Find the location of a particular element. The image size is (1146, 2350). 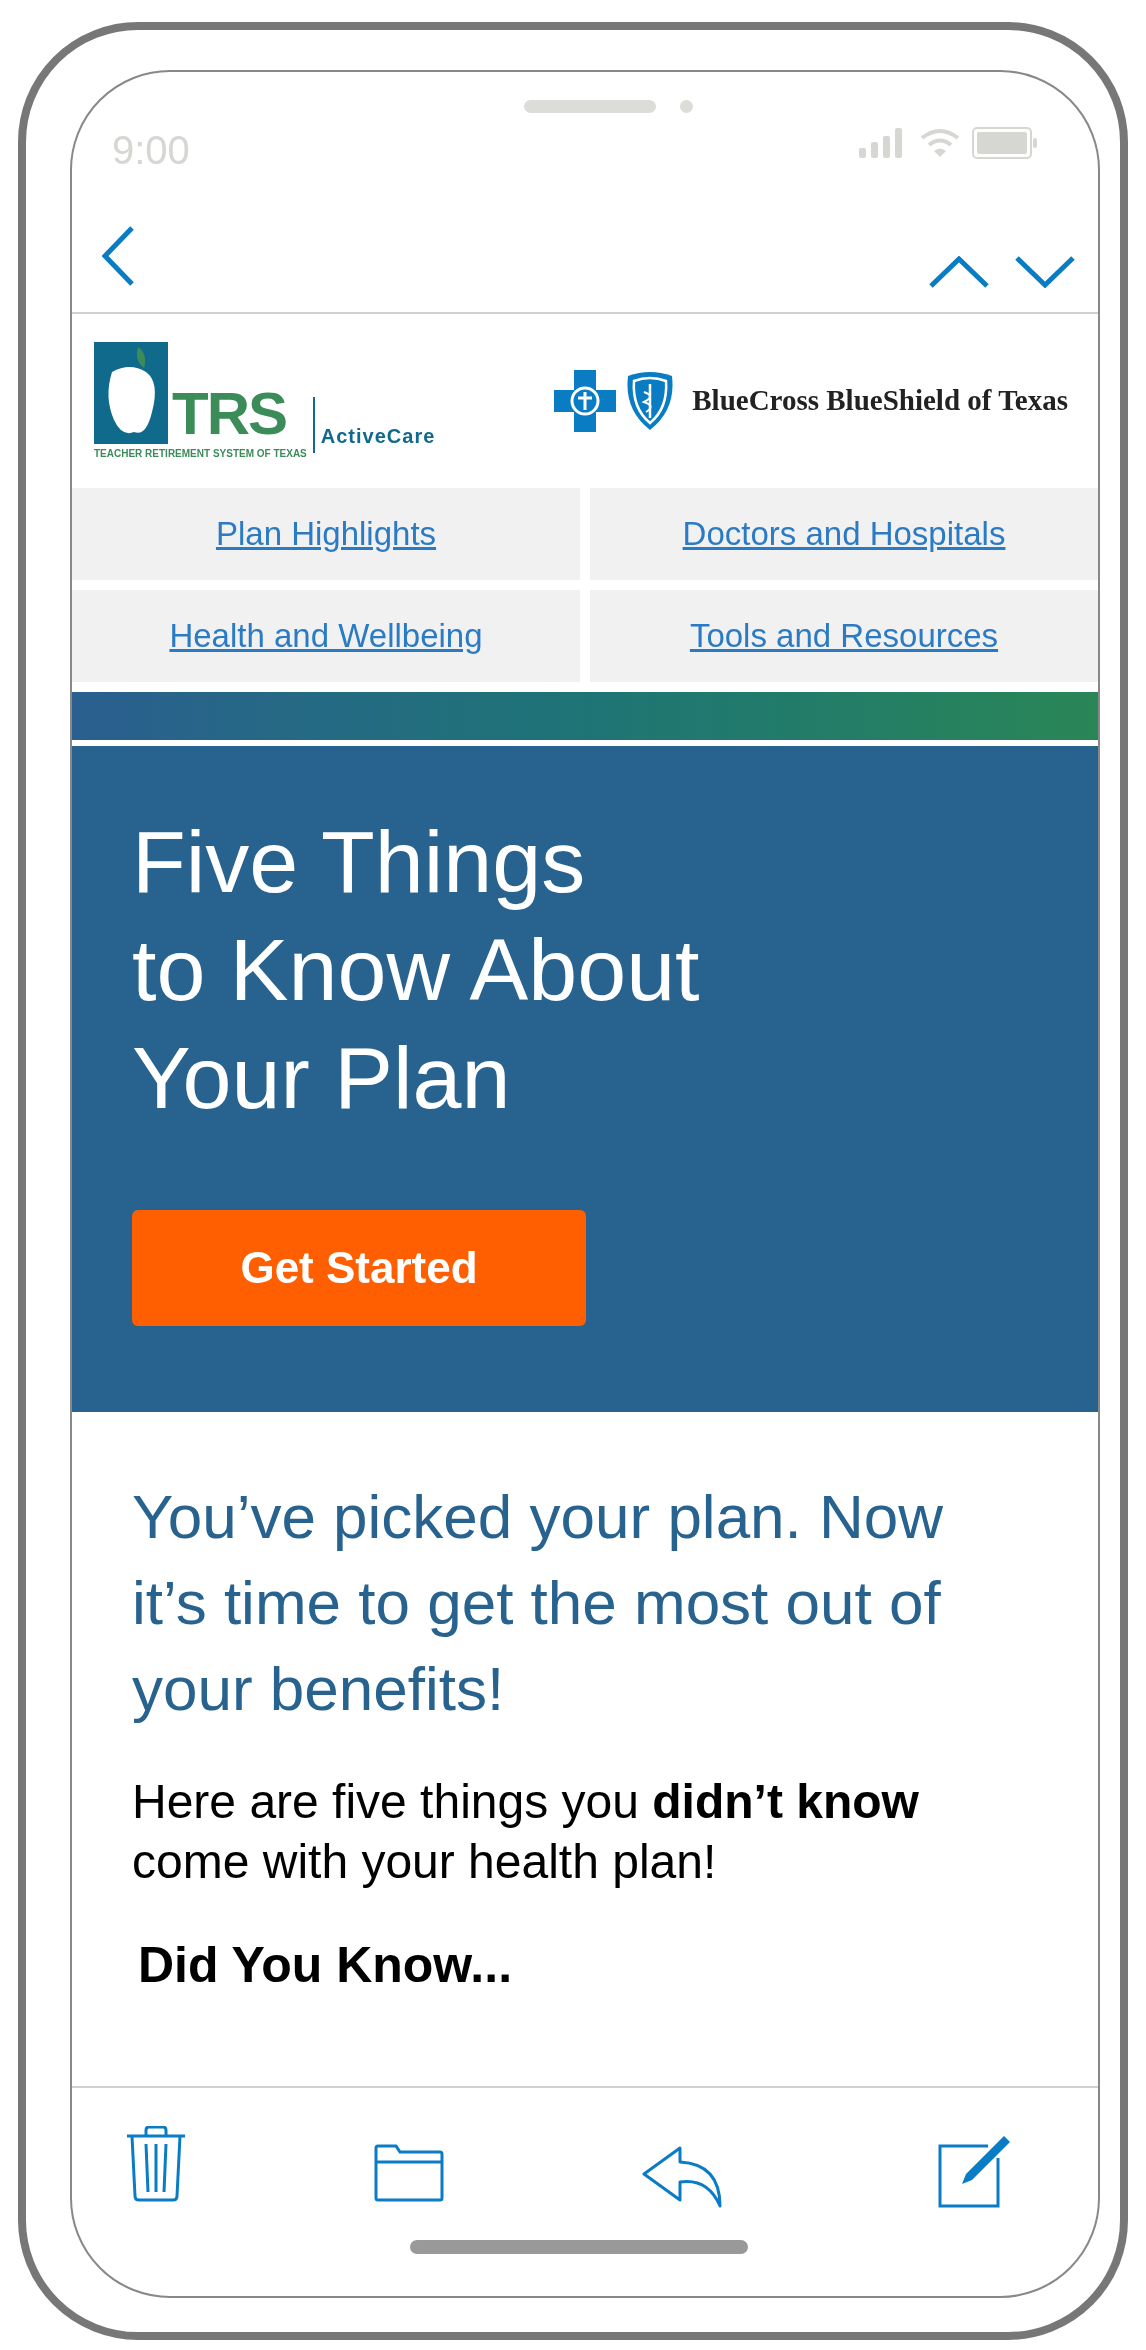

nav-link: Plan Highlights is located at coordinates (326, 534).